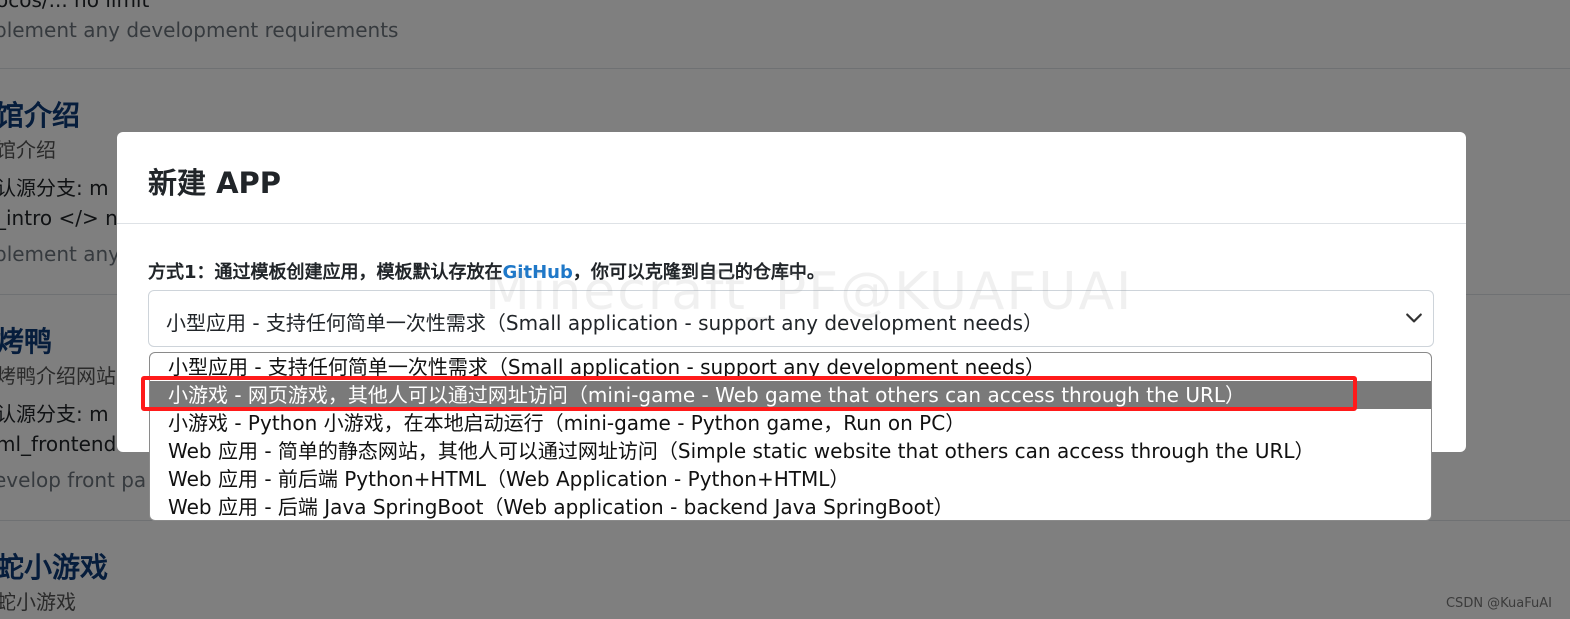 This screenshot has height=619, width=1570. I want to click on chevron-down-icon, so click(1414, 318).